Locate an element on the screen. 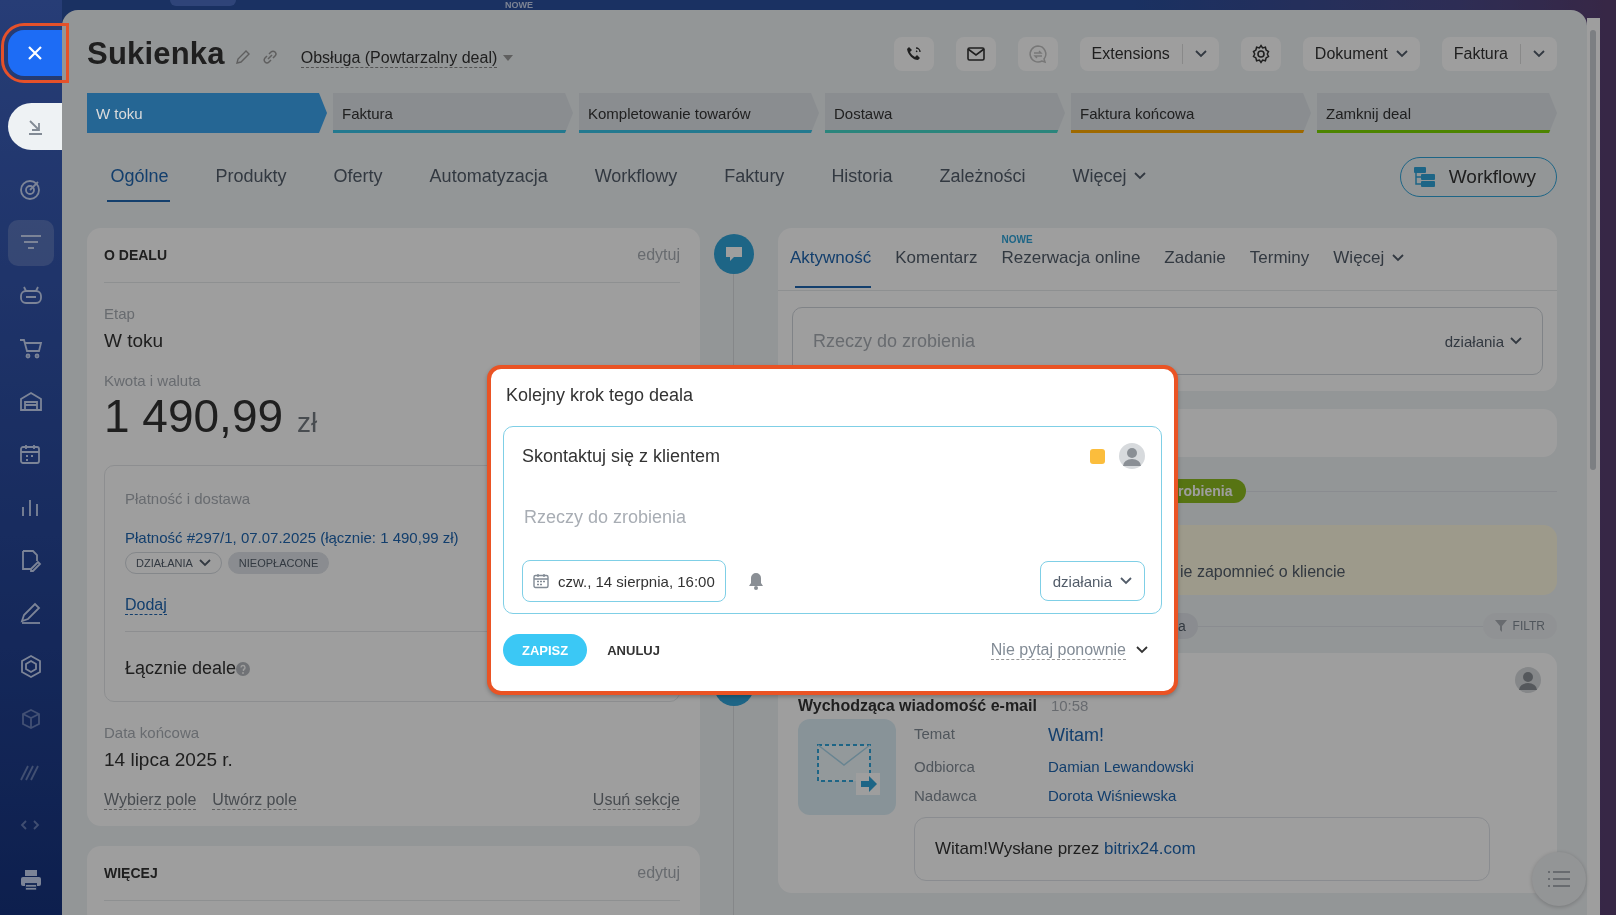 Image resolution: width=1616 pixels, height=915 pixels. status-badge: NIEOPŁACONE is located at coordinates (278, 563).